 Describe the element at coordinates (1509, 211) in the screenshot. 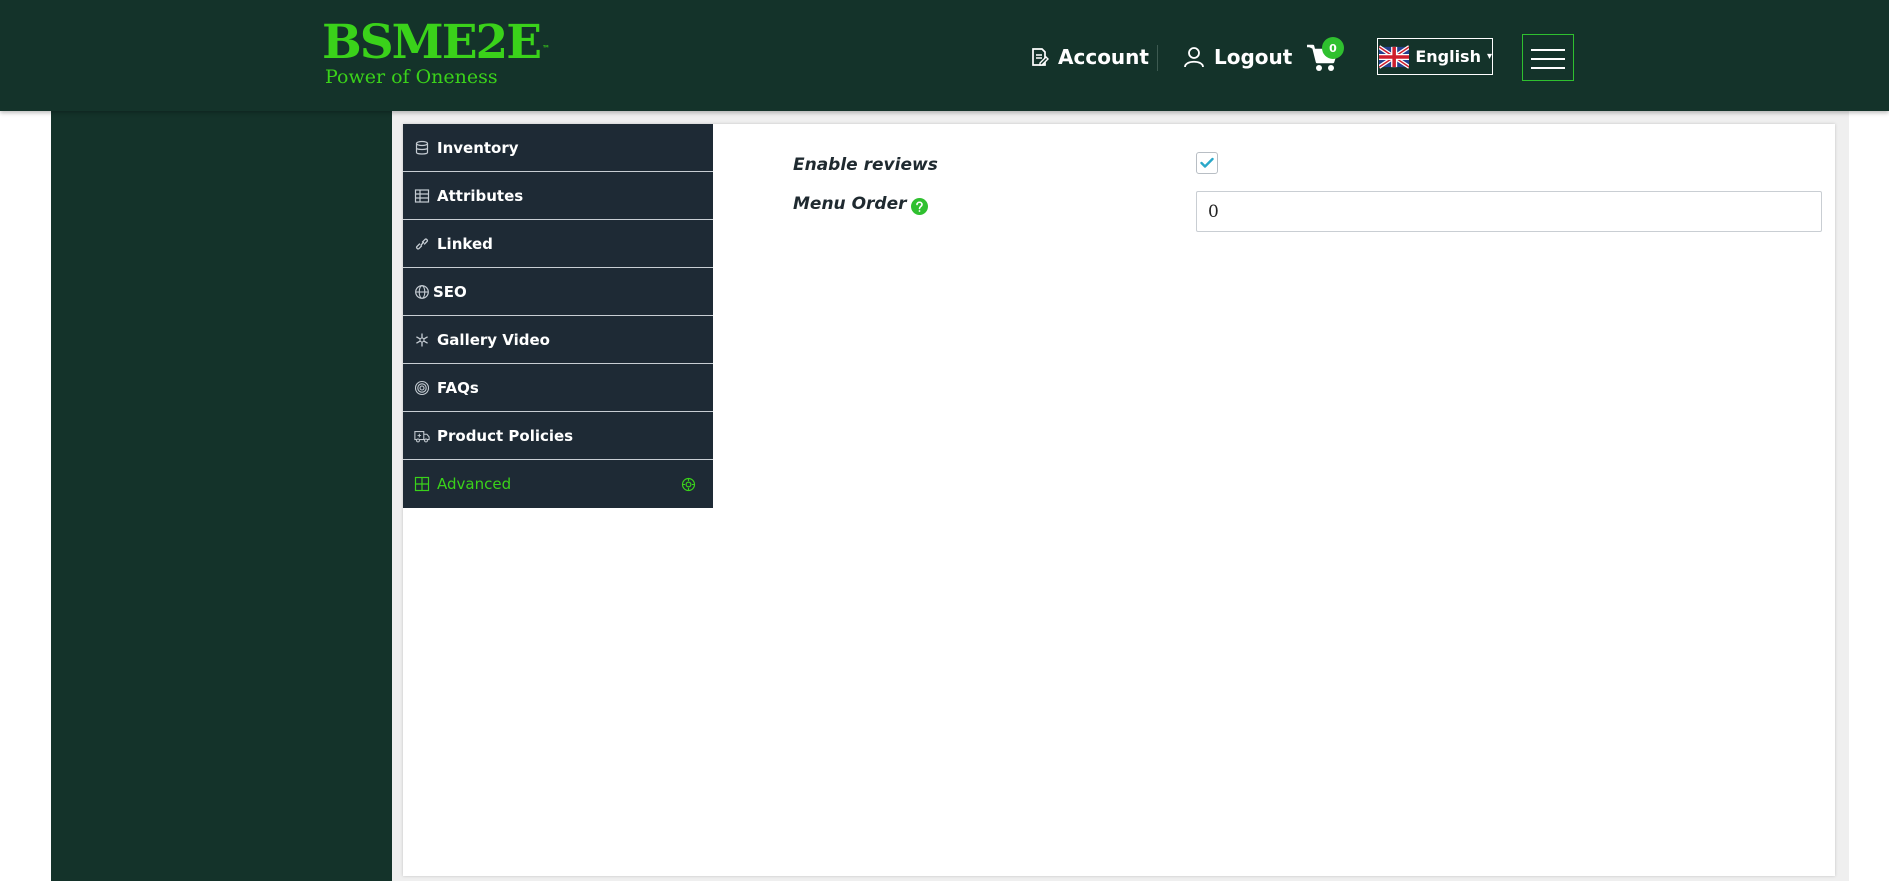

I see `menu-order-input` at that location.